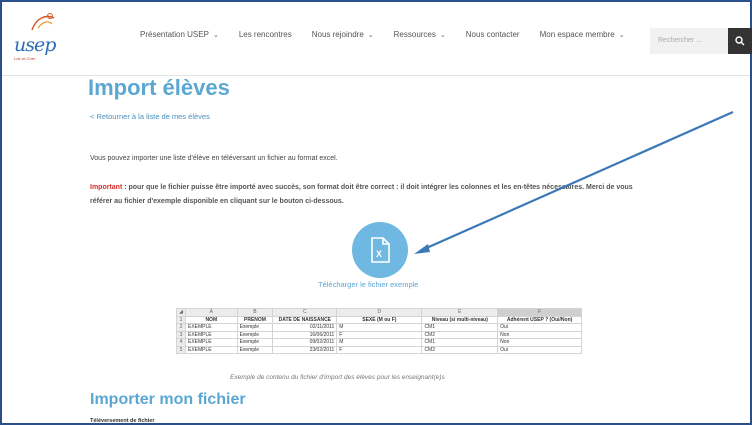  Describe the element at coordinates (305, 342) in the screenshot. I see `cell: 09/02/2011` at that location.